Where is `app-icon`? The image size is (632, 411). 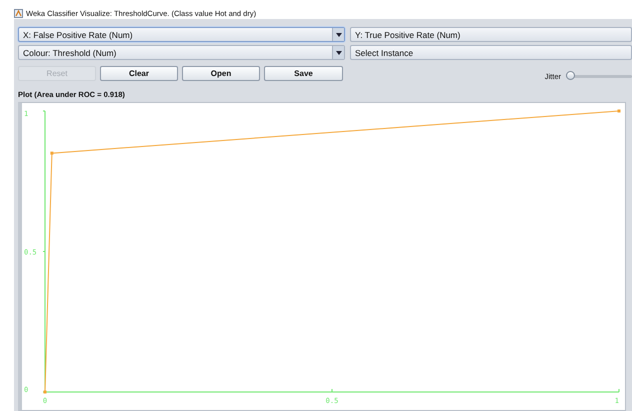 app-icon is located at coordinates (18, 13).